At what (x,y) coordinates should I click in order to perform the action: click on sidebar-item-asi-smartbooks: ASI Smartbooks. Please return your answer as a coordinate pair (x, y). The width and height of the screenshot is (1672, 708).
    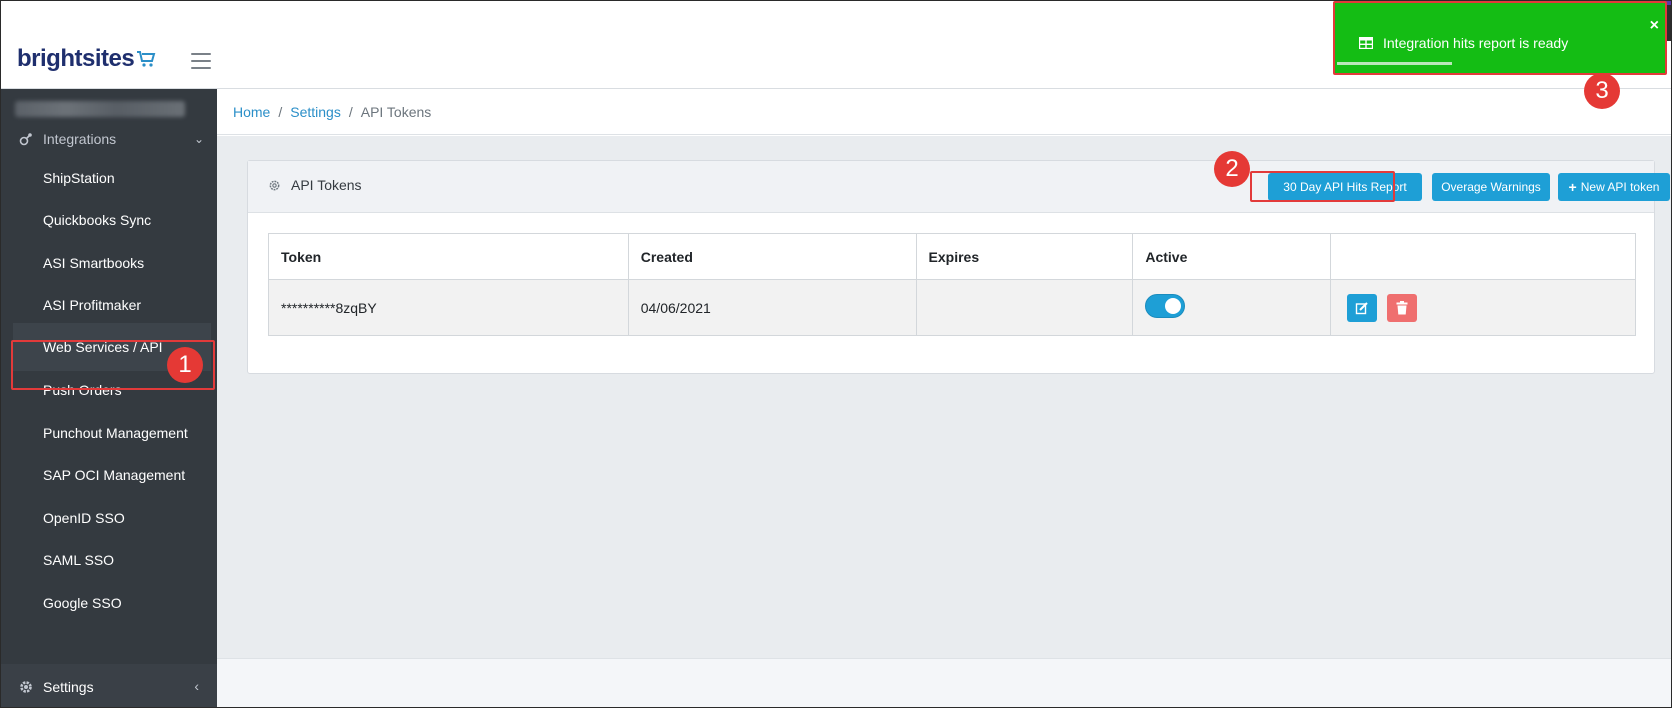
    Looking at the image, I should click on (128, 263).